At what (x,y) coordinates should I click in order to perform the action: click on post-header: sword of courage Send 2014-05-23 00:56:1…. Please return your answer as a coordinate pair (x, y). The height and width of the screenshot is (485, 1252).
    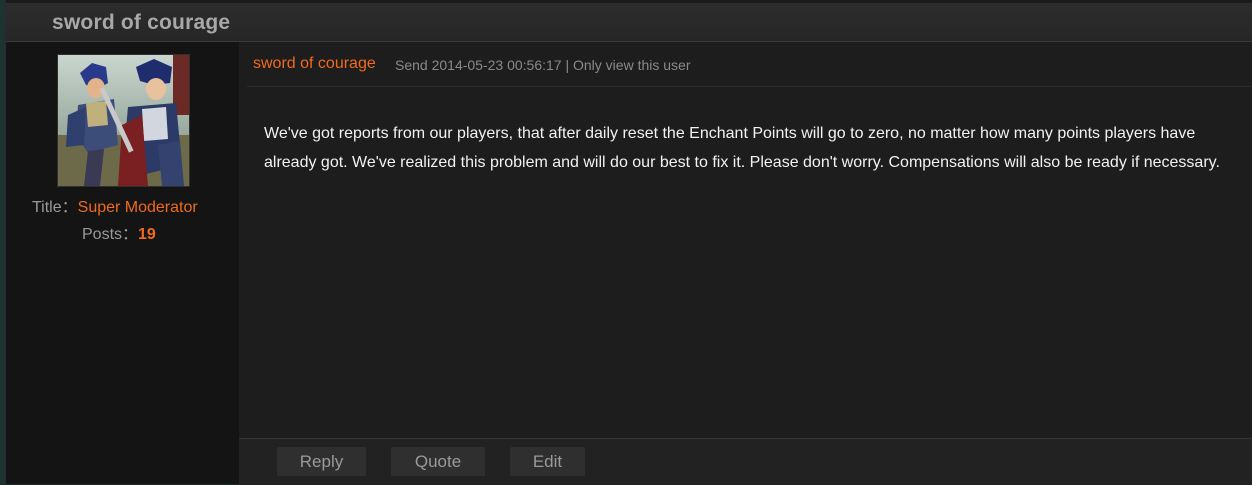
    Looking at the image, I should click on (749, 64).